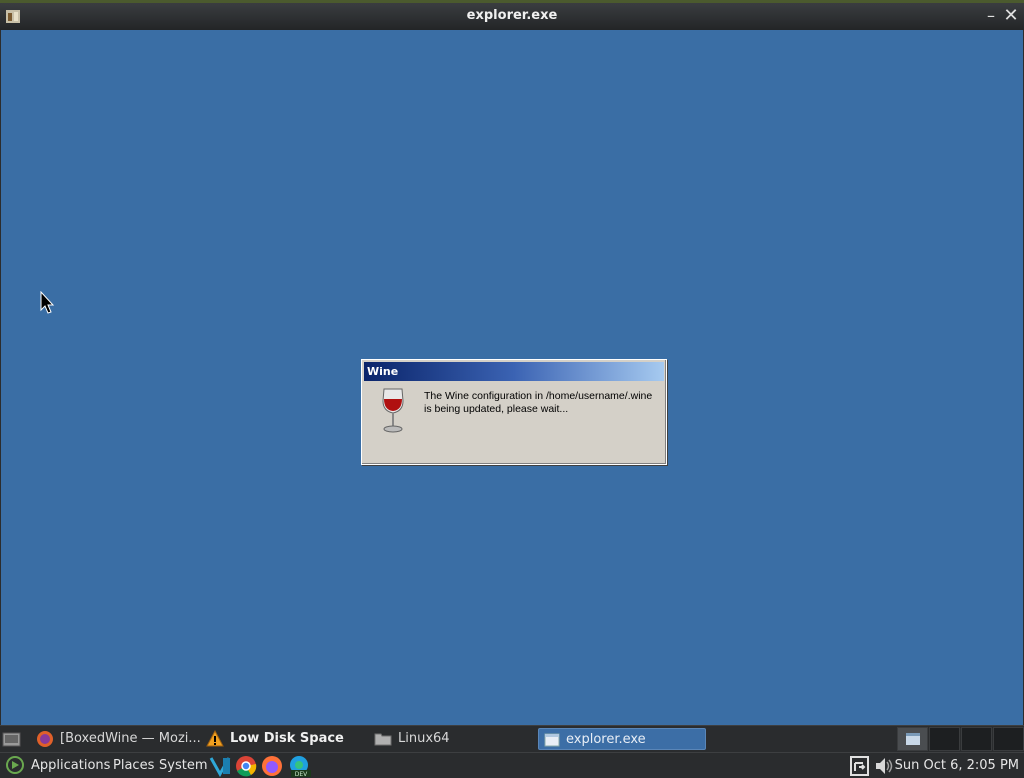  What do you see at coordinates (393, 410) in the screenshot?
I see `wine-glass-icon` at bounding box center [393, 410].